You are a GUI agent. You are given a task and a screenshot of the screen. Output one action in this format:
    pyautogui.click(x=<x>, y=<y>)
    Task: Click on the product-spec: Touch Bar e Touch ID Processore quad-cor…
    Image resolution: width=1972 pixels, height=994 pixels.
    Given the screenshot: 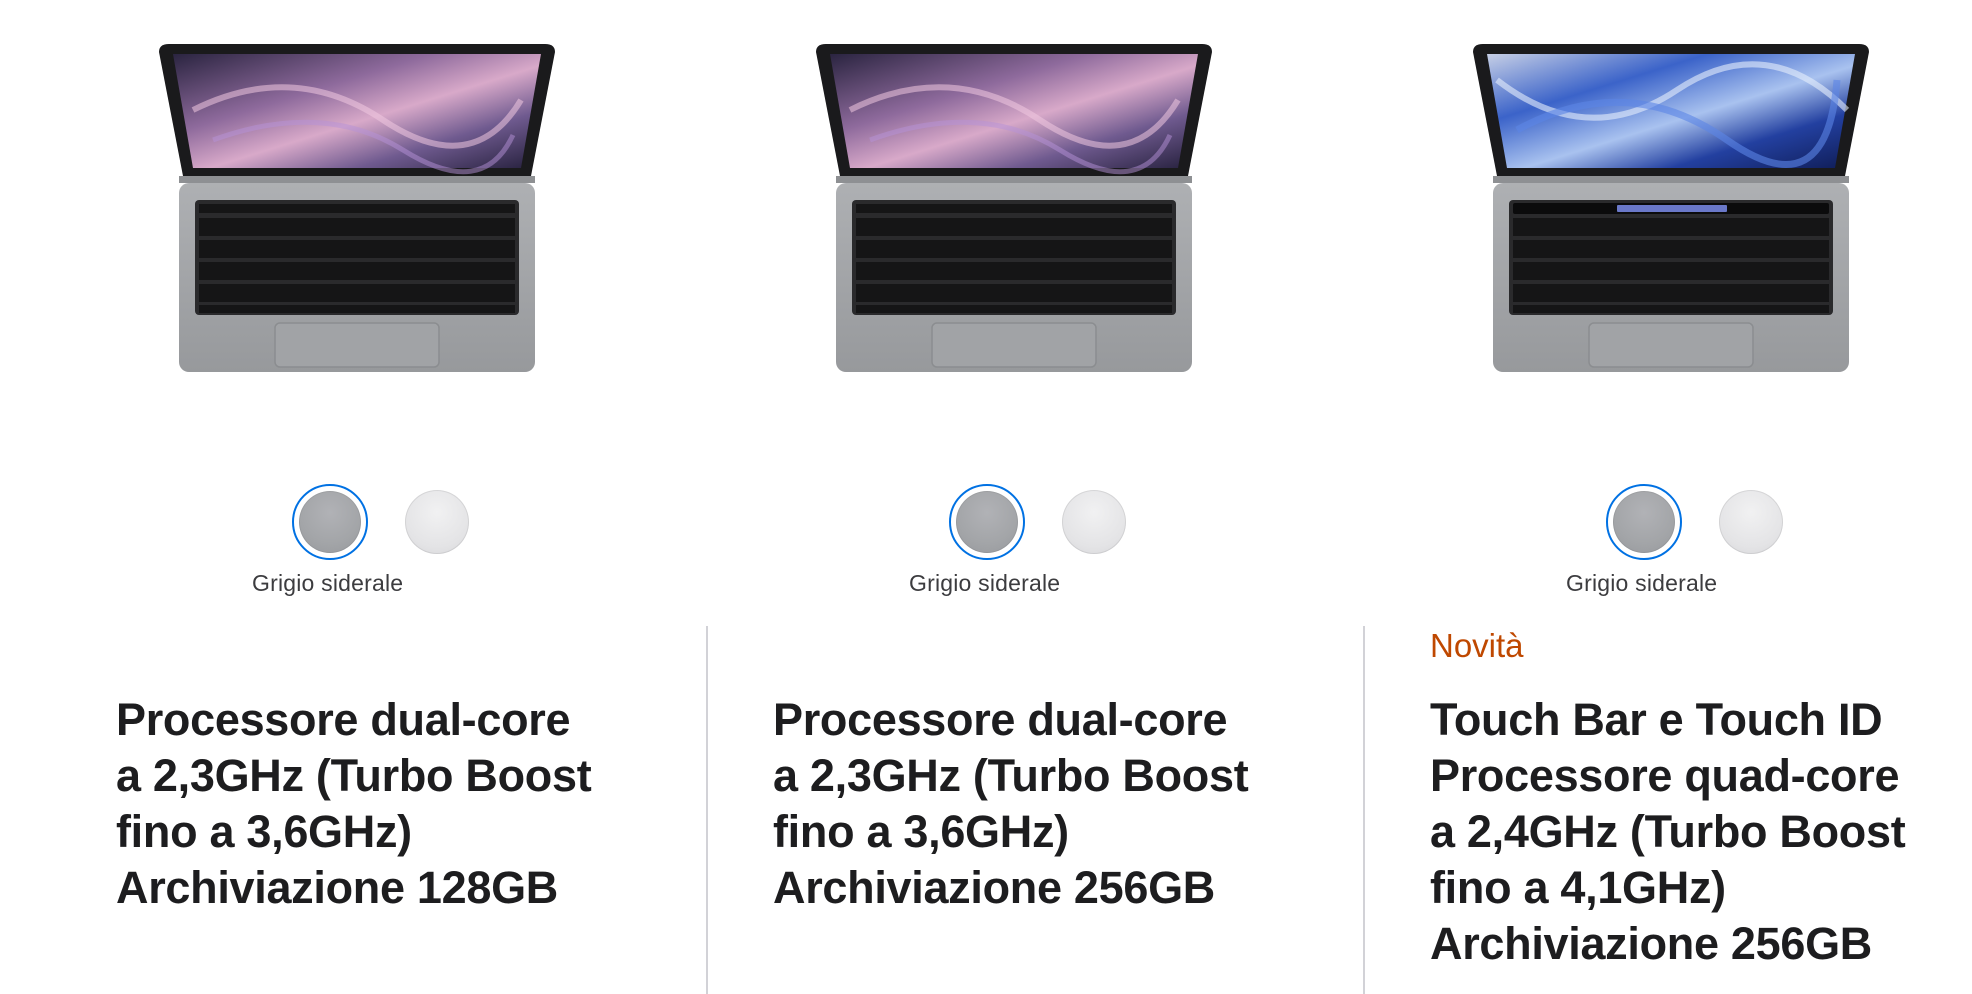 What is the action you would take?
    pyautogui.click(x=1700, y=832)
    